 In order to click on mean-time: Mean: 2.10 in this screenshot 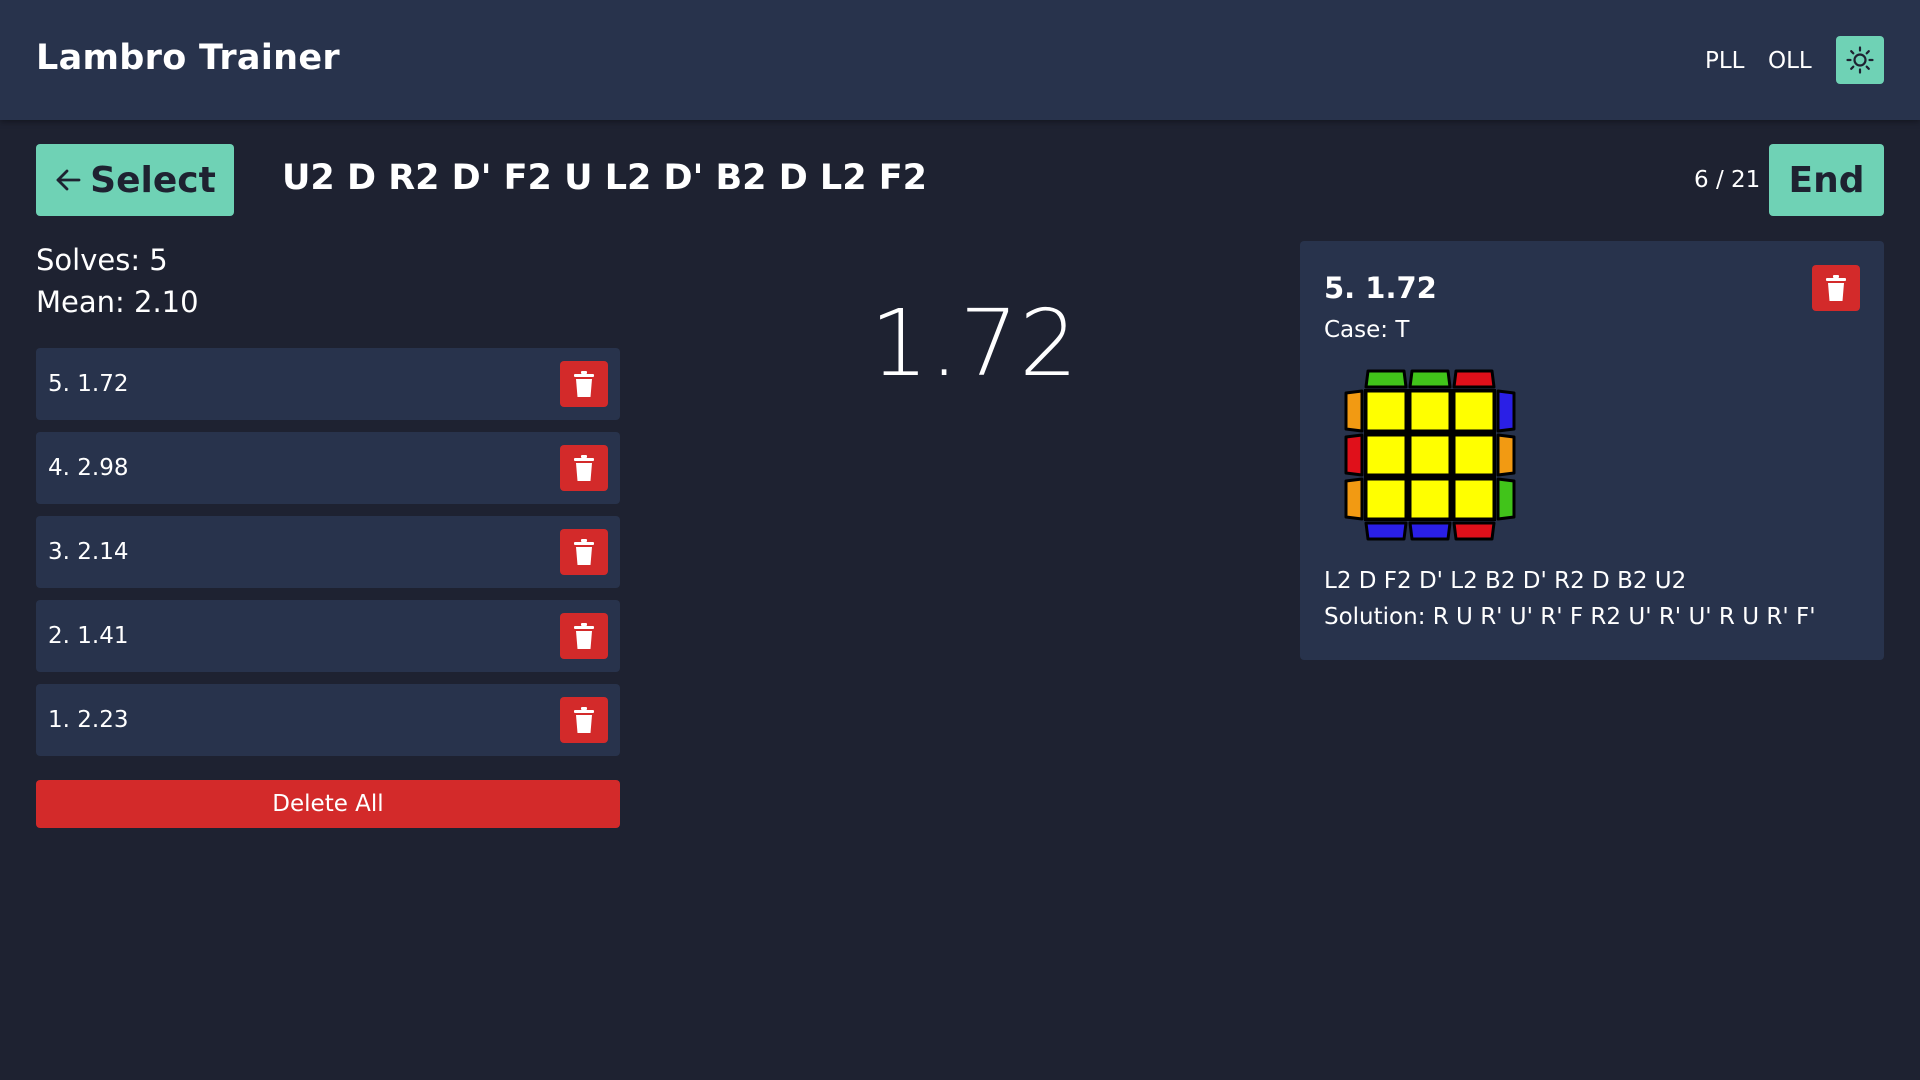, I will do `click(117, 302)`.